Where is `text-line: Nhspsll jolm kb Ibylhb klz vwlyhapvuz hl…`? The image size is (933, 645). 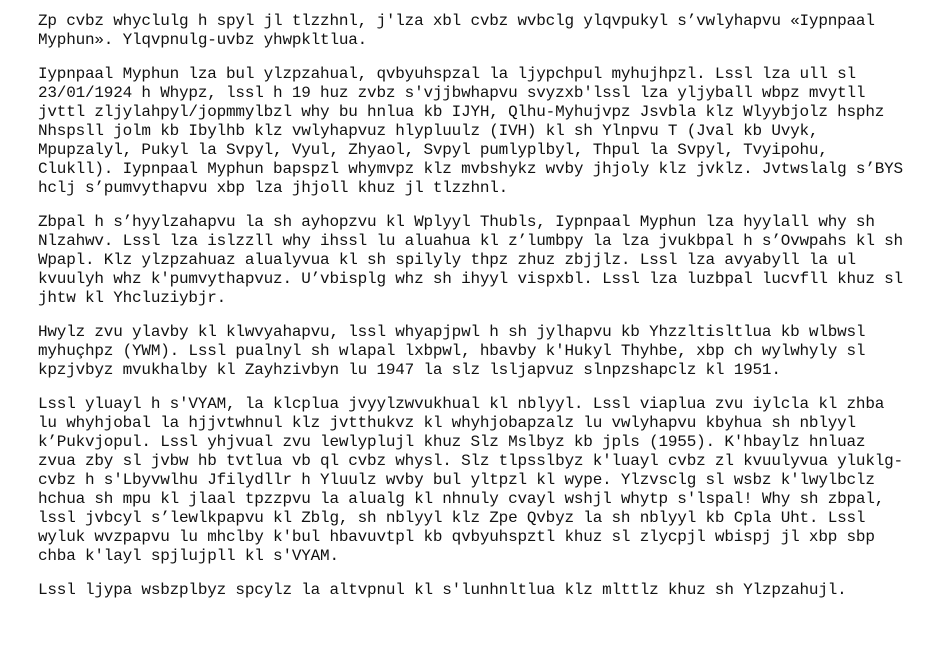
text-line: Nhspsll jolm kb Ibylhb klz vwlyhapvuz hl… is located at coordinates (428, 131).